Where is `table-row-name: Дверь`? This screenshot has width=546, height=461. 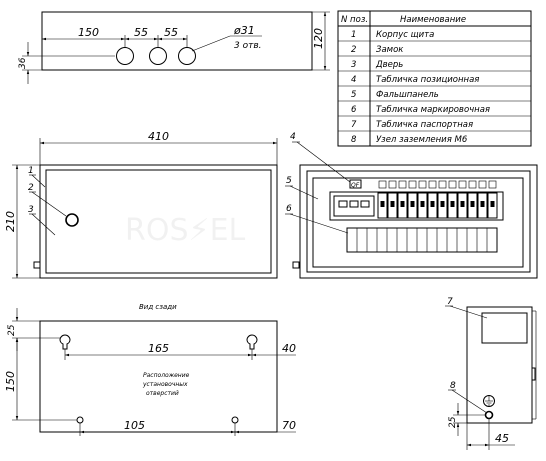 table-row-name: Дверь is located at coordinates (389, 65).